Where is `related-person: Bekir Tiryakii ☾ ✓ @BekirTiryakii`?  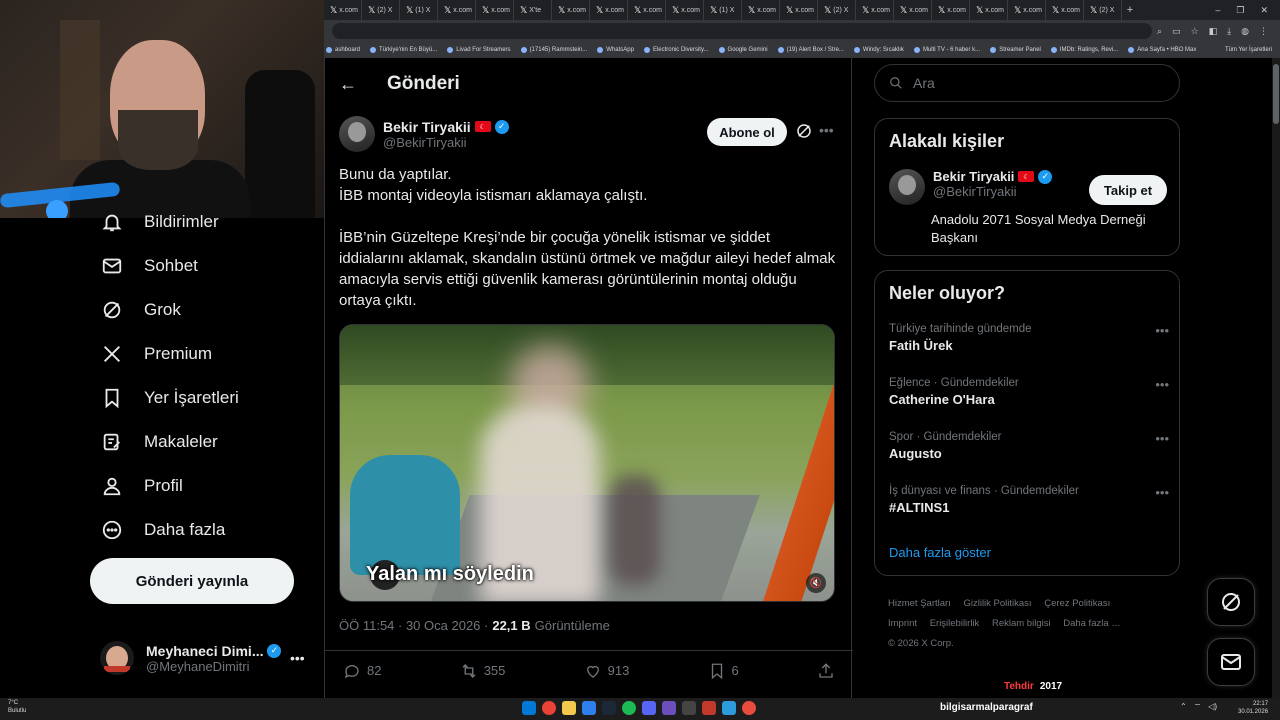 related-person: Bekir Tiryakii ☾ ✓ @BekirTiryakii is located at coordinates (971, 187).